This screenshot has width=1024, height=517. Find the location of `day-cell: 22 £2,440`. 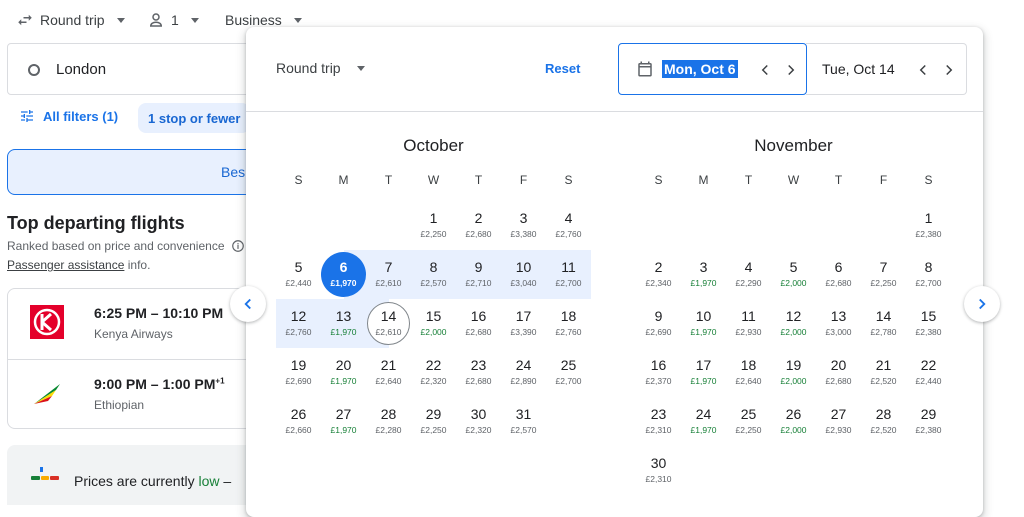

day-cell: 22 £2,440 is located at coordinates (928, 372).